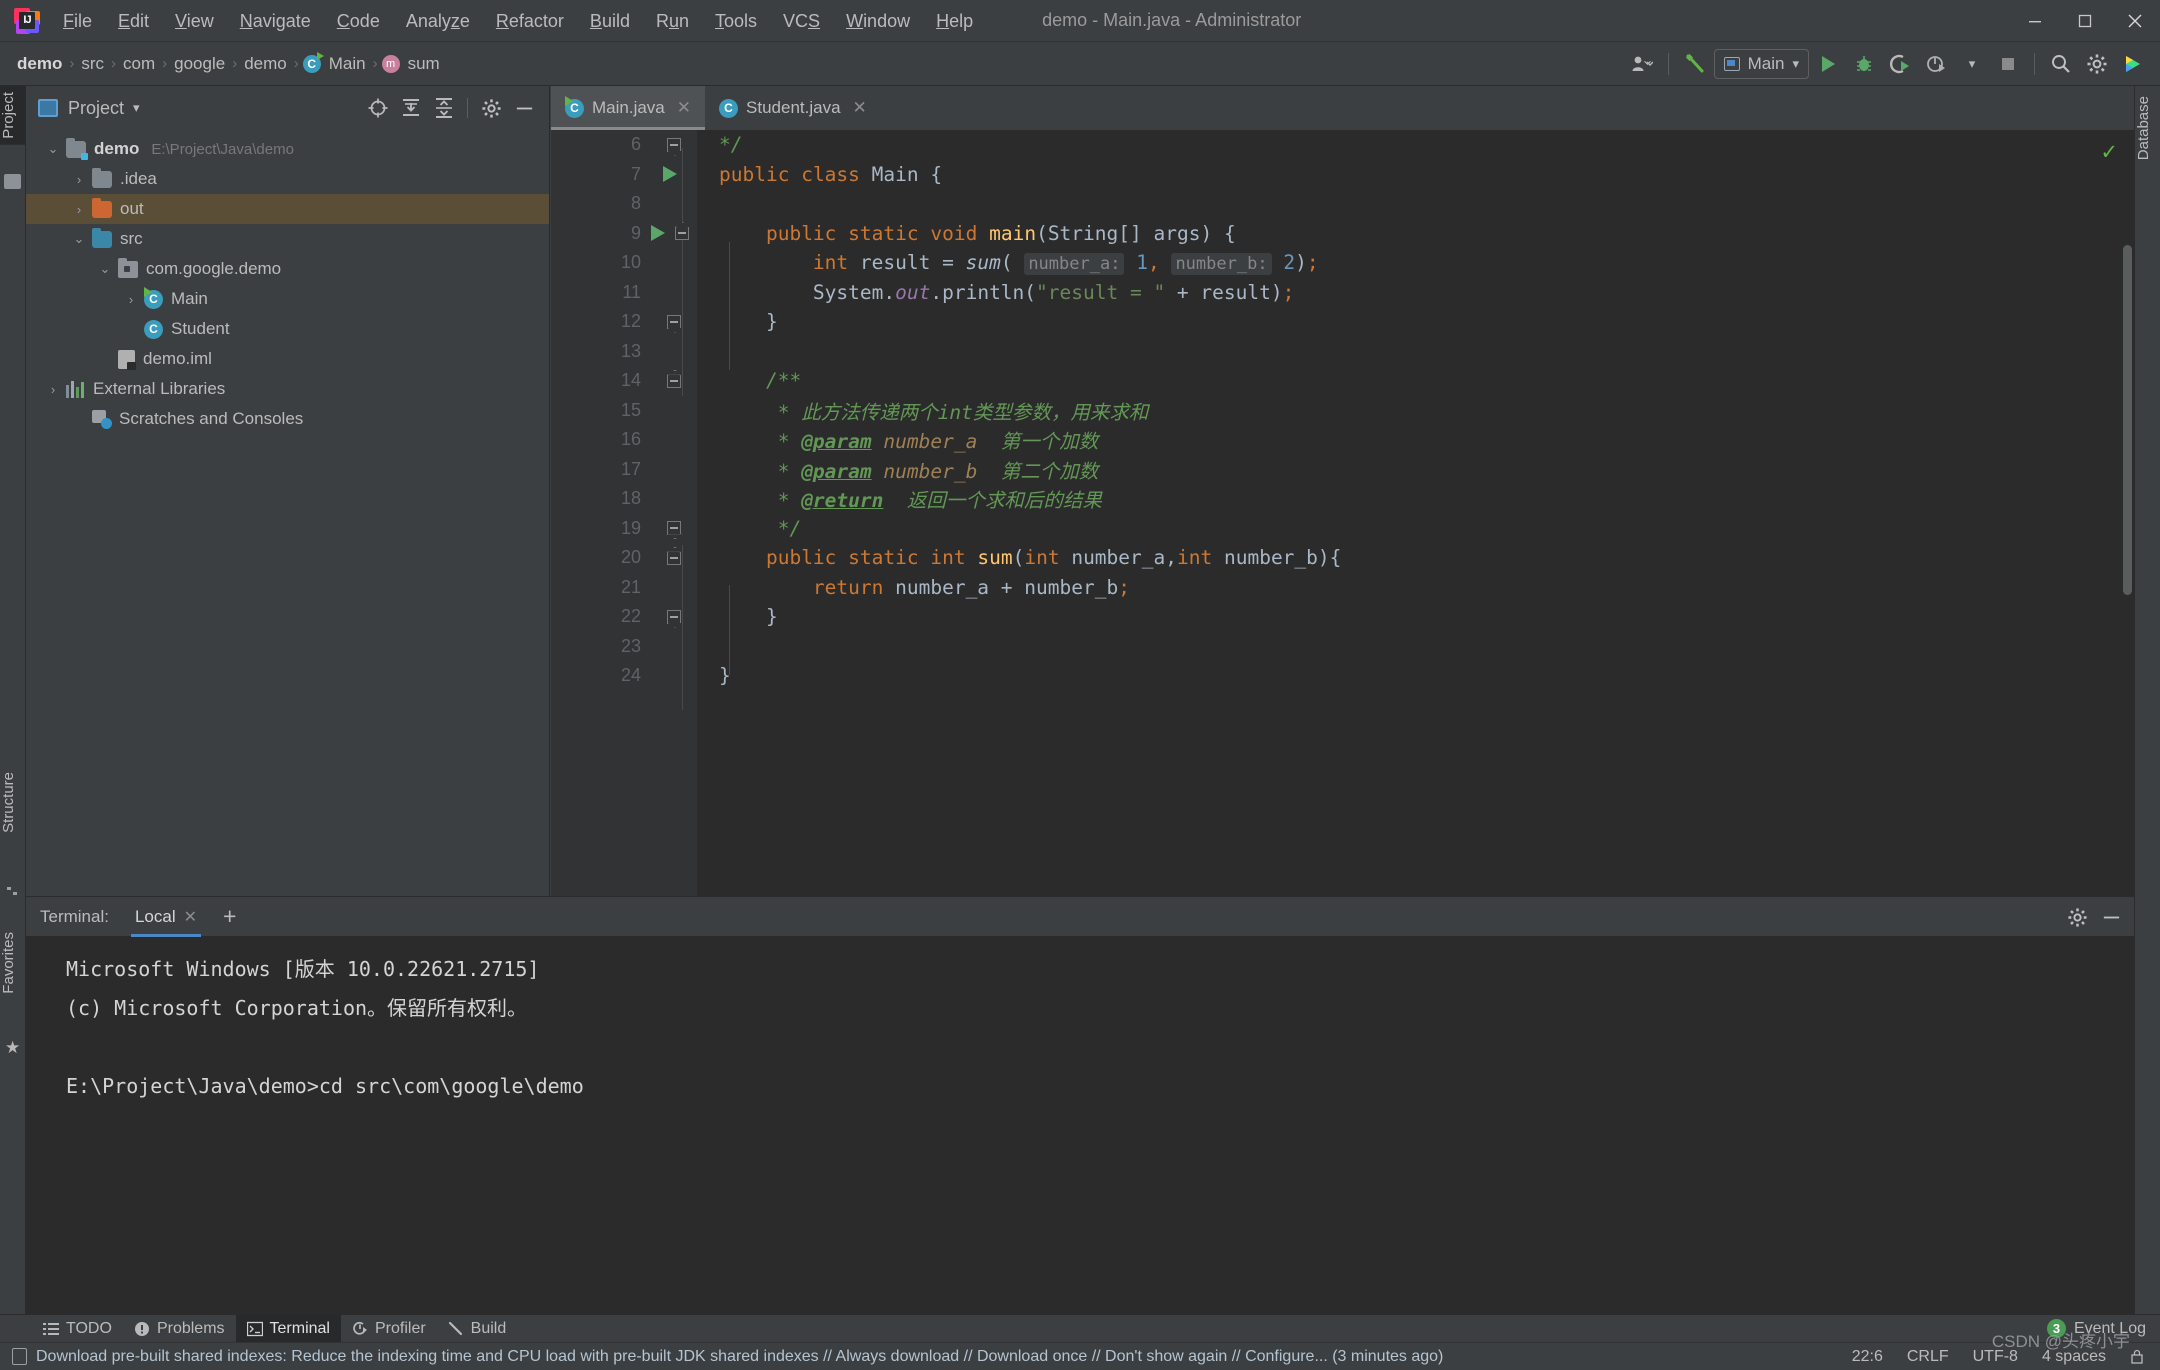 Image resolution: width=2160 pixels, height=1370 pixels. What do you see at coordinates (287, 239) in the screenshot?
I see `tree-item-src: ⌄ src` at bounding box center [287, 239].